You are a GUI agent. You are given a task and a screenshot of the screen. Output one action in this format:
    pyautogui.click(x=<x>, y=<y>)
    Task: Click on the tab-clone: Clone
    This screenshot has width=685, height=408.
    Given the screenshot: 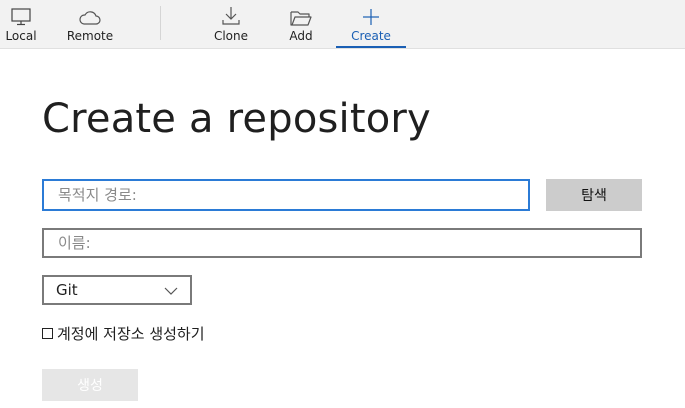 What is the action you would take?
    pyautogui.click(x=231, y=24)
    